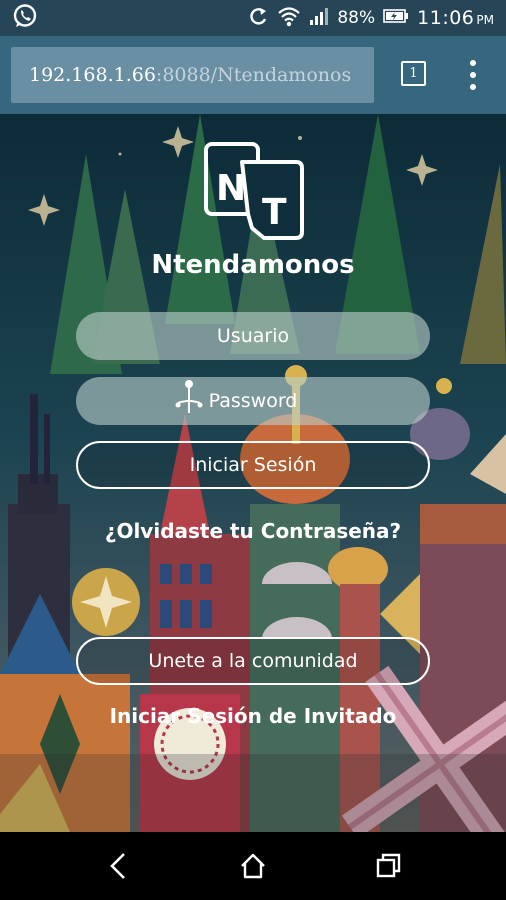  I want to click on logo-letter-n: N, so click(231, 188).